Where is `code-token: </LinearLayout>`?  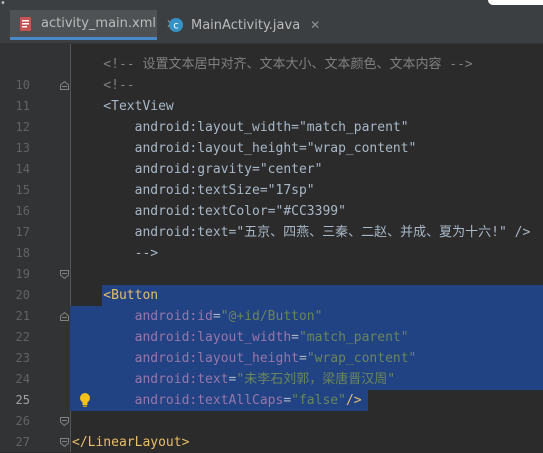 code-token: </LinearLayout> is located at coordinates (131, 442).